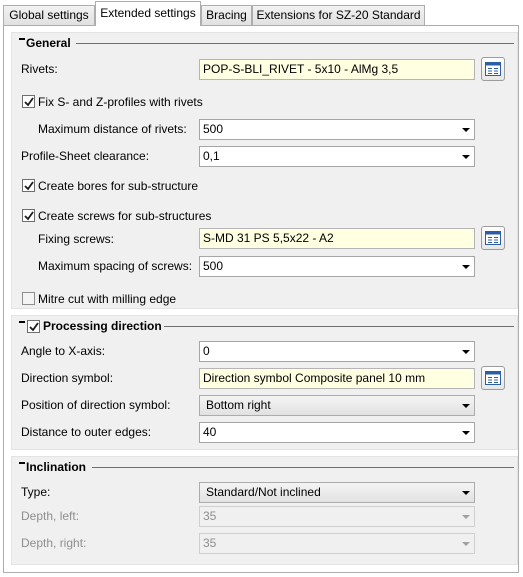 The width and height of the screenshot is (523, 577). What do you see at coordinates (206, 351) in the screenshot?
I see `angle-value: 0` at bounding box center [206, 351].